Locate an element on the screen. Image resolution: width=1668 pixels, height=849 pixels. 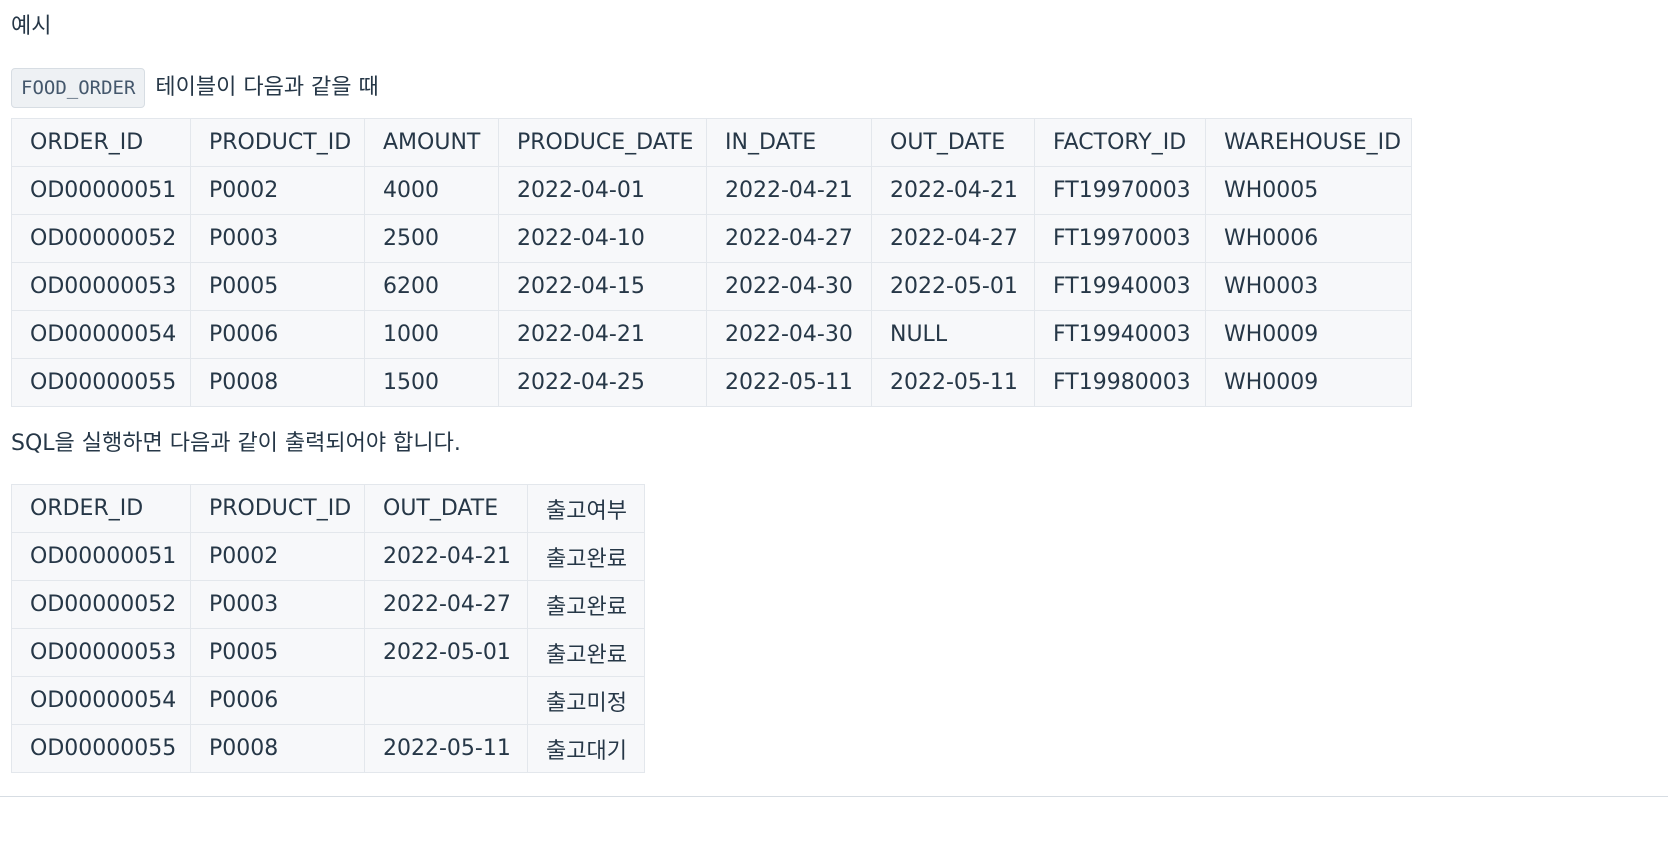
table-header-row: ORDER_ID PRODUCT_ID OUT_DATE 출고여부 is located at coordinates (328, 508).